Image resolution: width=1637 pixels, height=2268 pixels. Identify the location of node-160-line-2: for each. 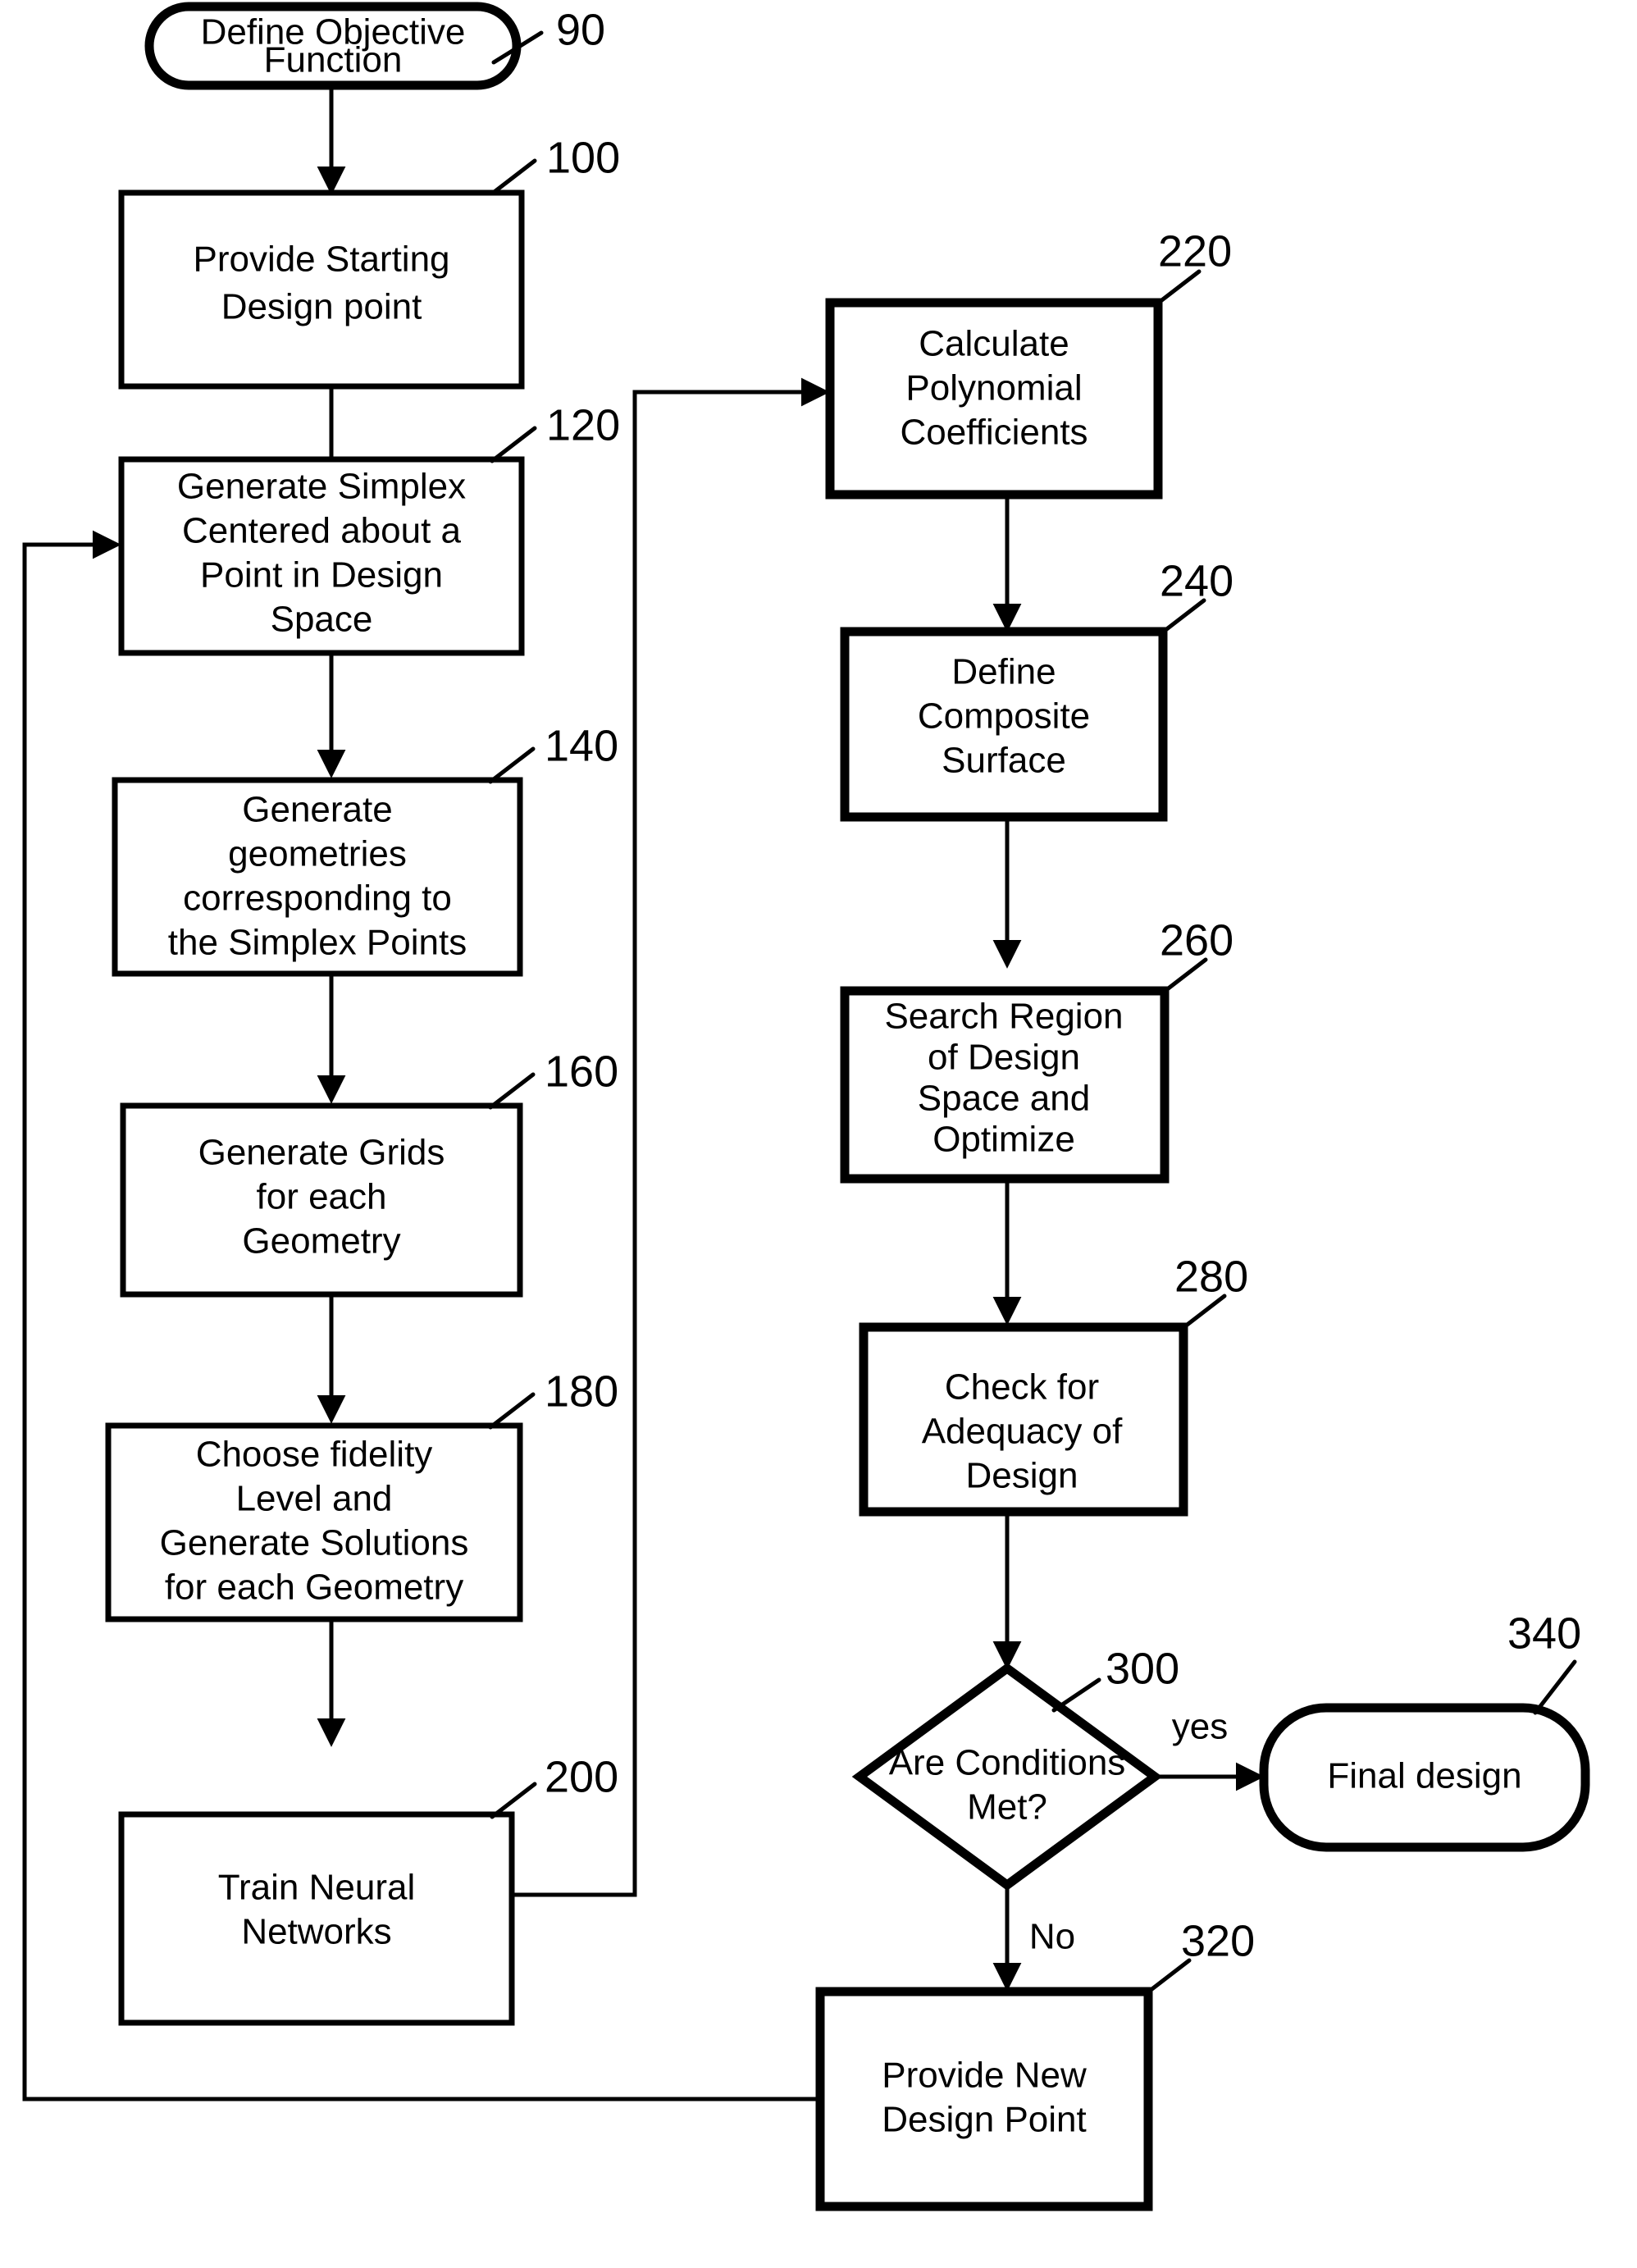
(322, 1197).